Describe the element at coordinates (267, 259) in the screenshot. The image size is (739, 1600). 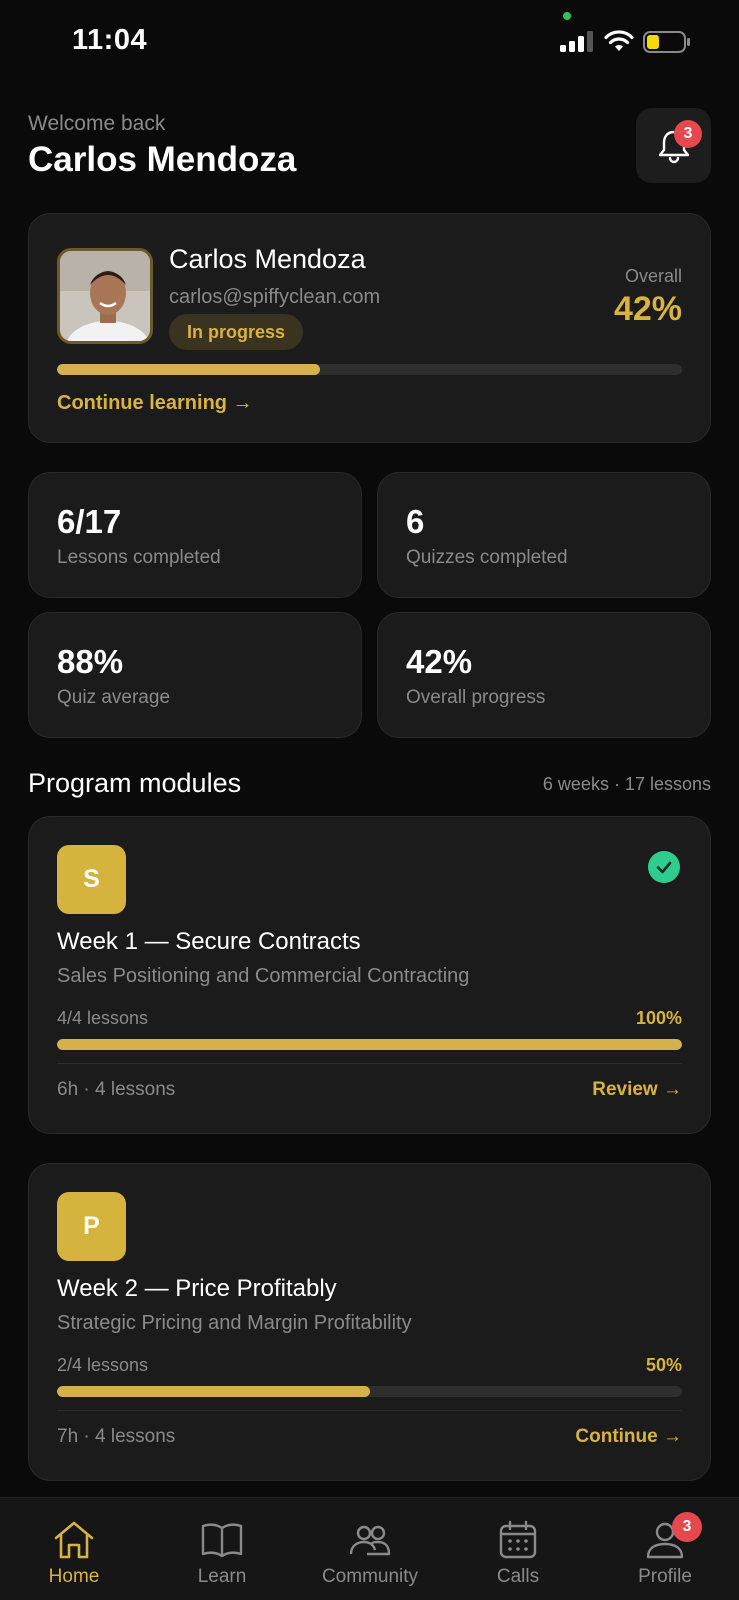
I see `profile-name: Carlos Mendoza` at that location.